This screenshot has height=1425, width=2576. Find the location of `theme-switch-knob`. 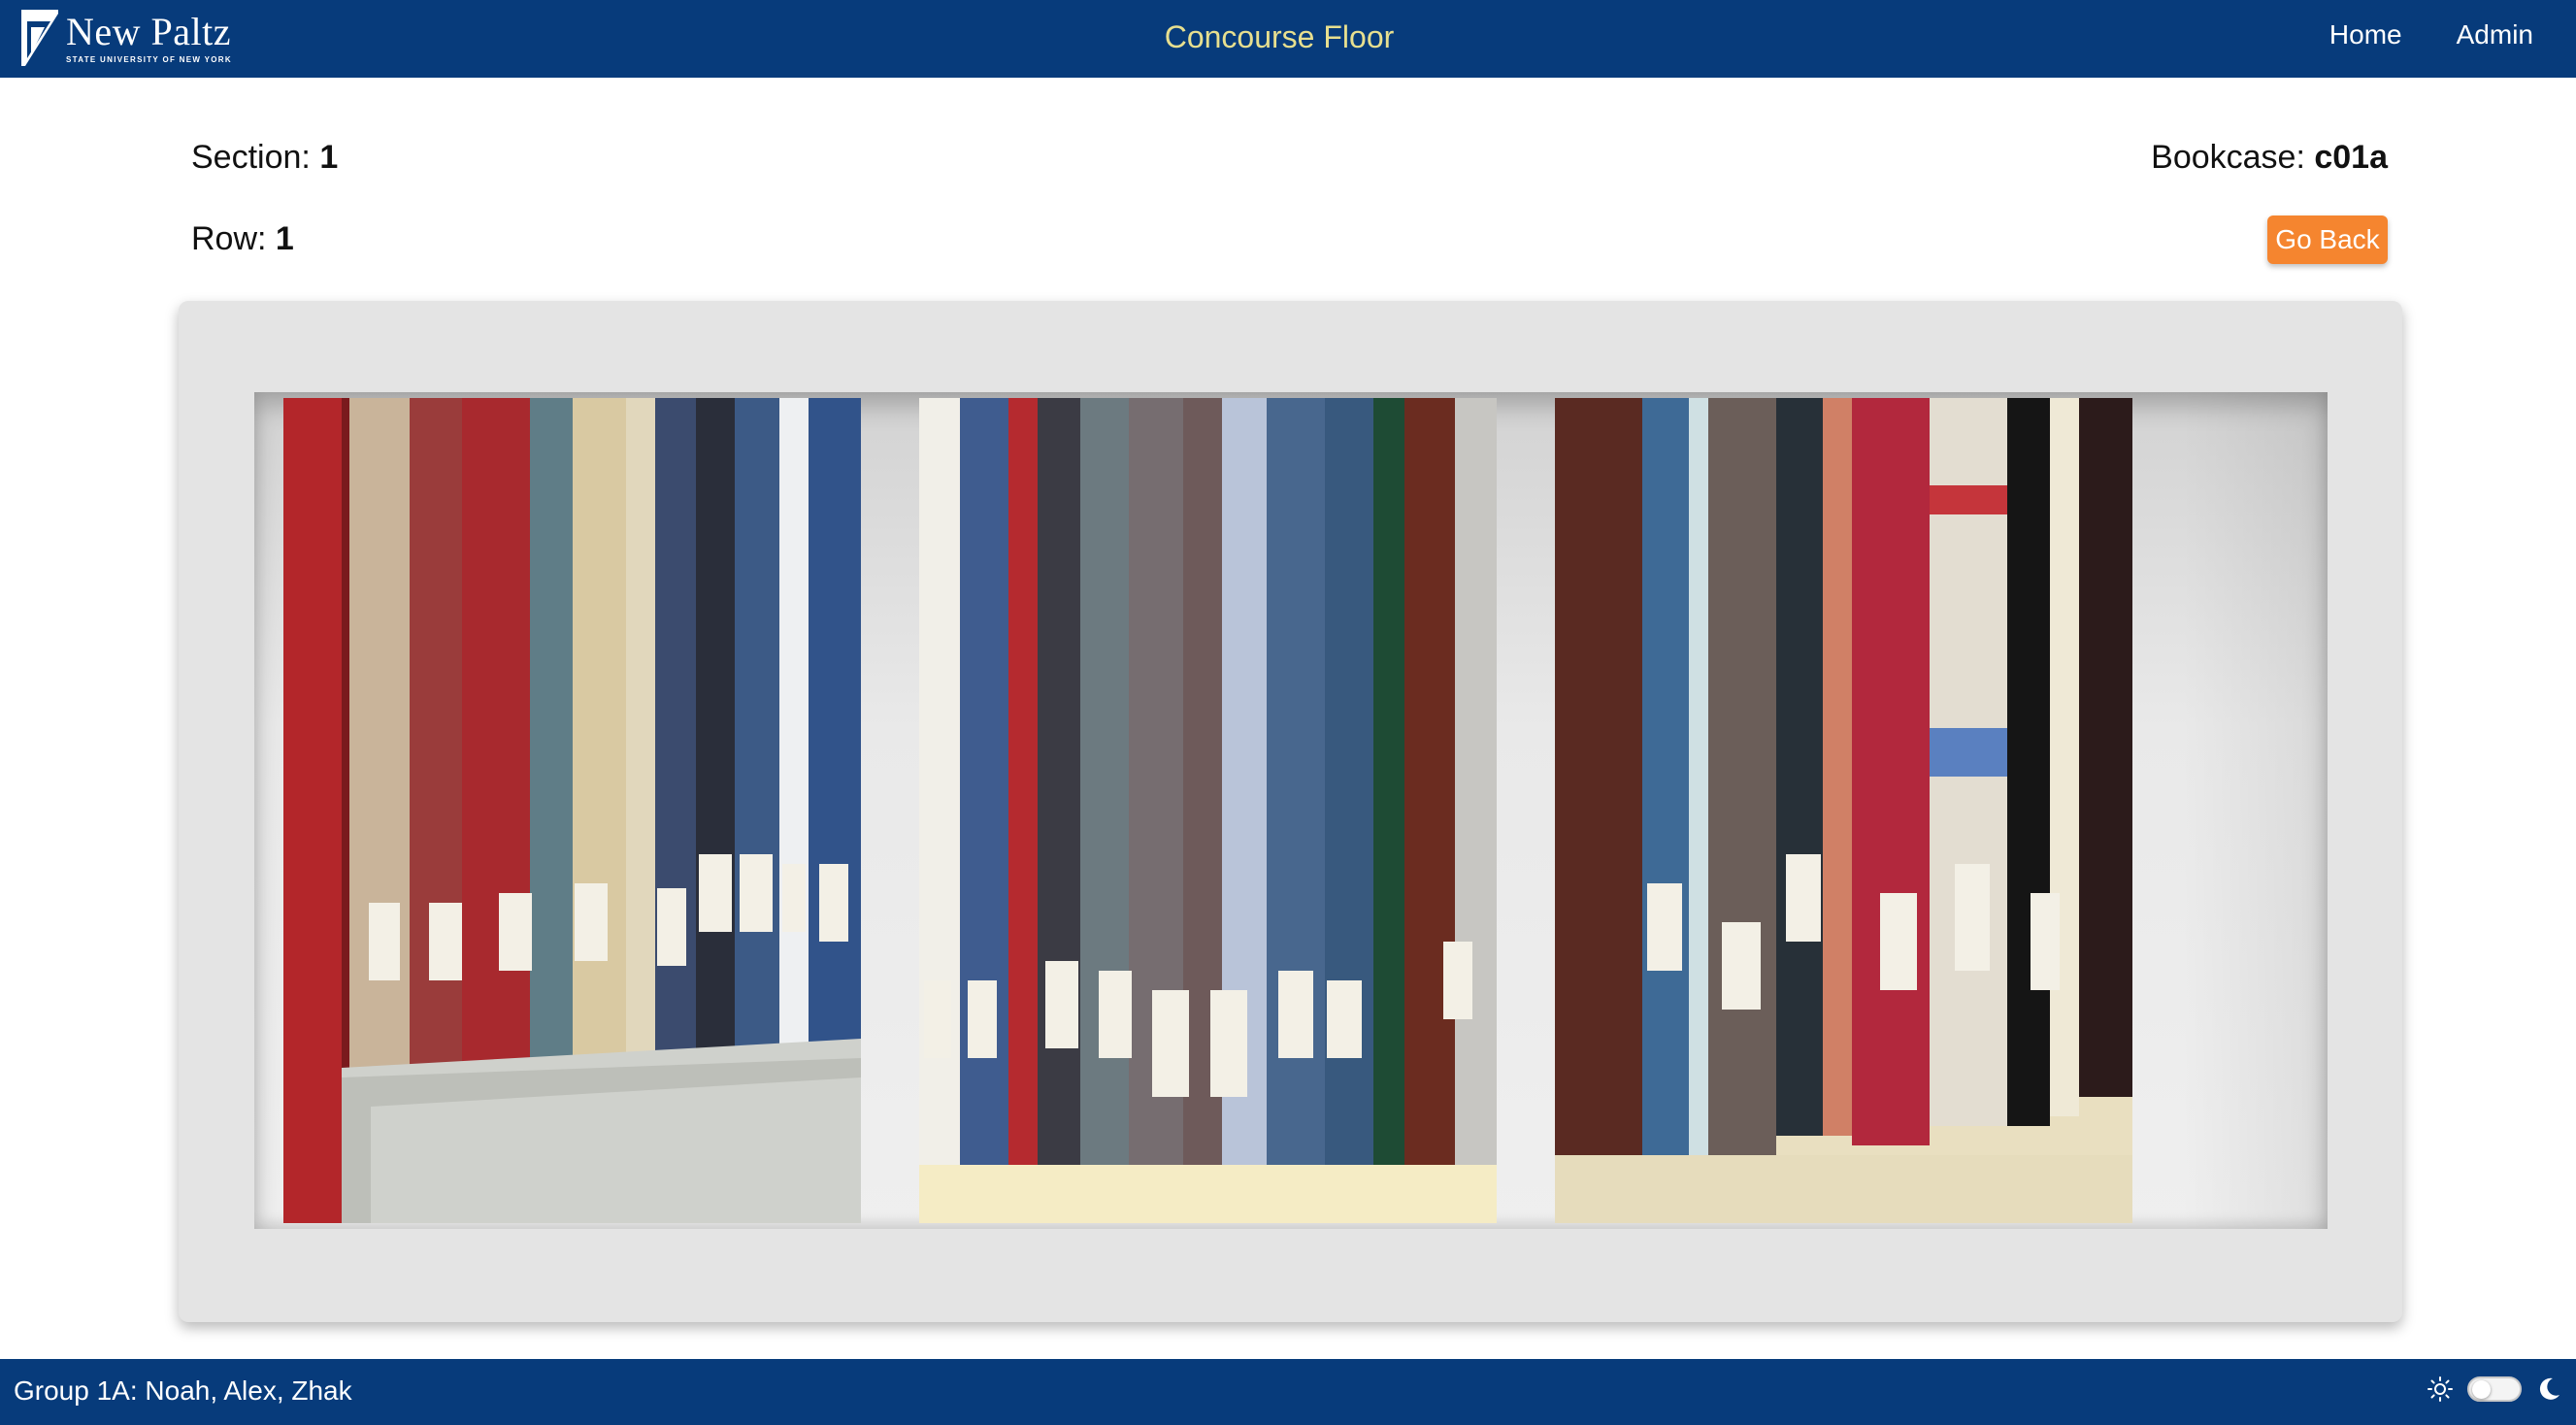

theme-switch-knob is located at coordinates (2481, 1389).